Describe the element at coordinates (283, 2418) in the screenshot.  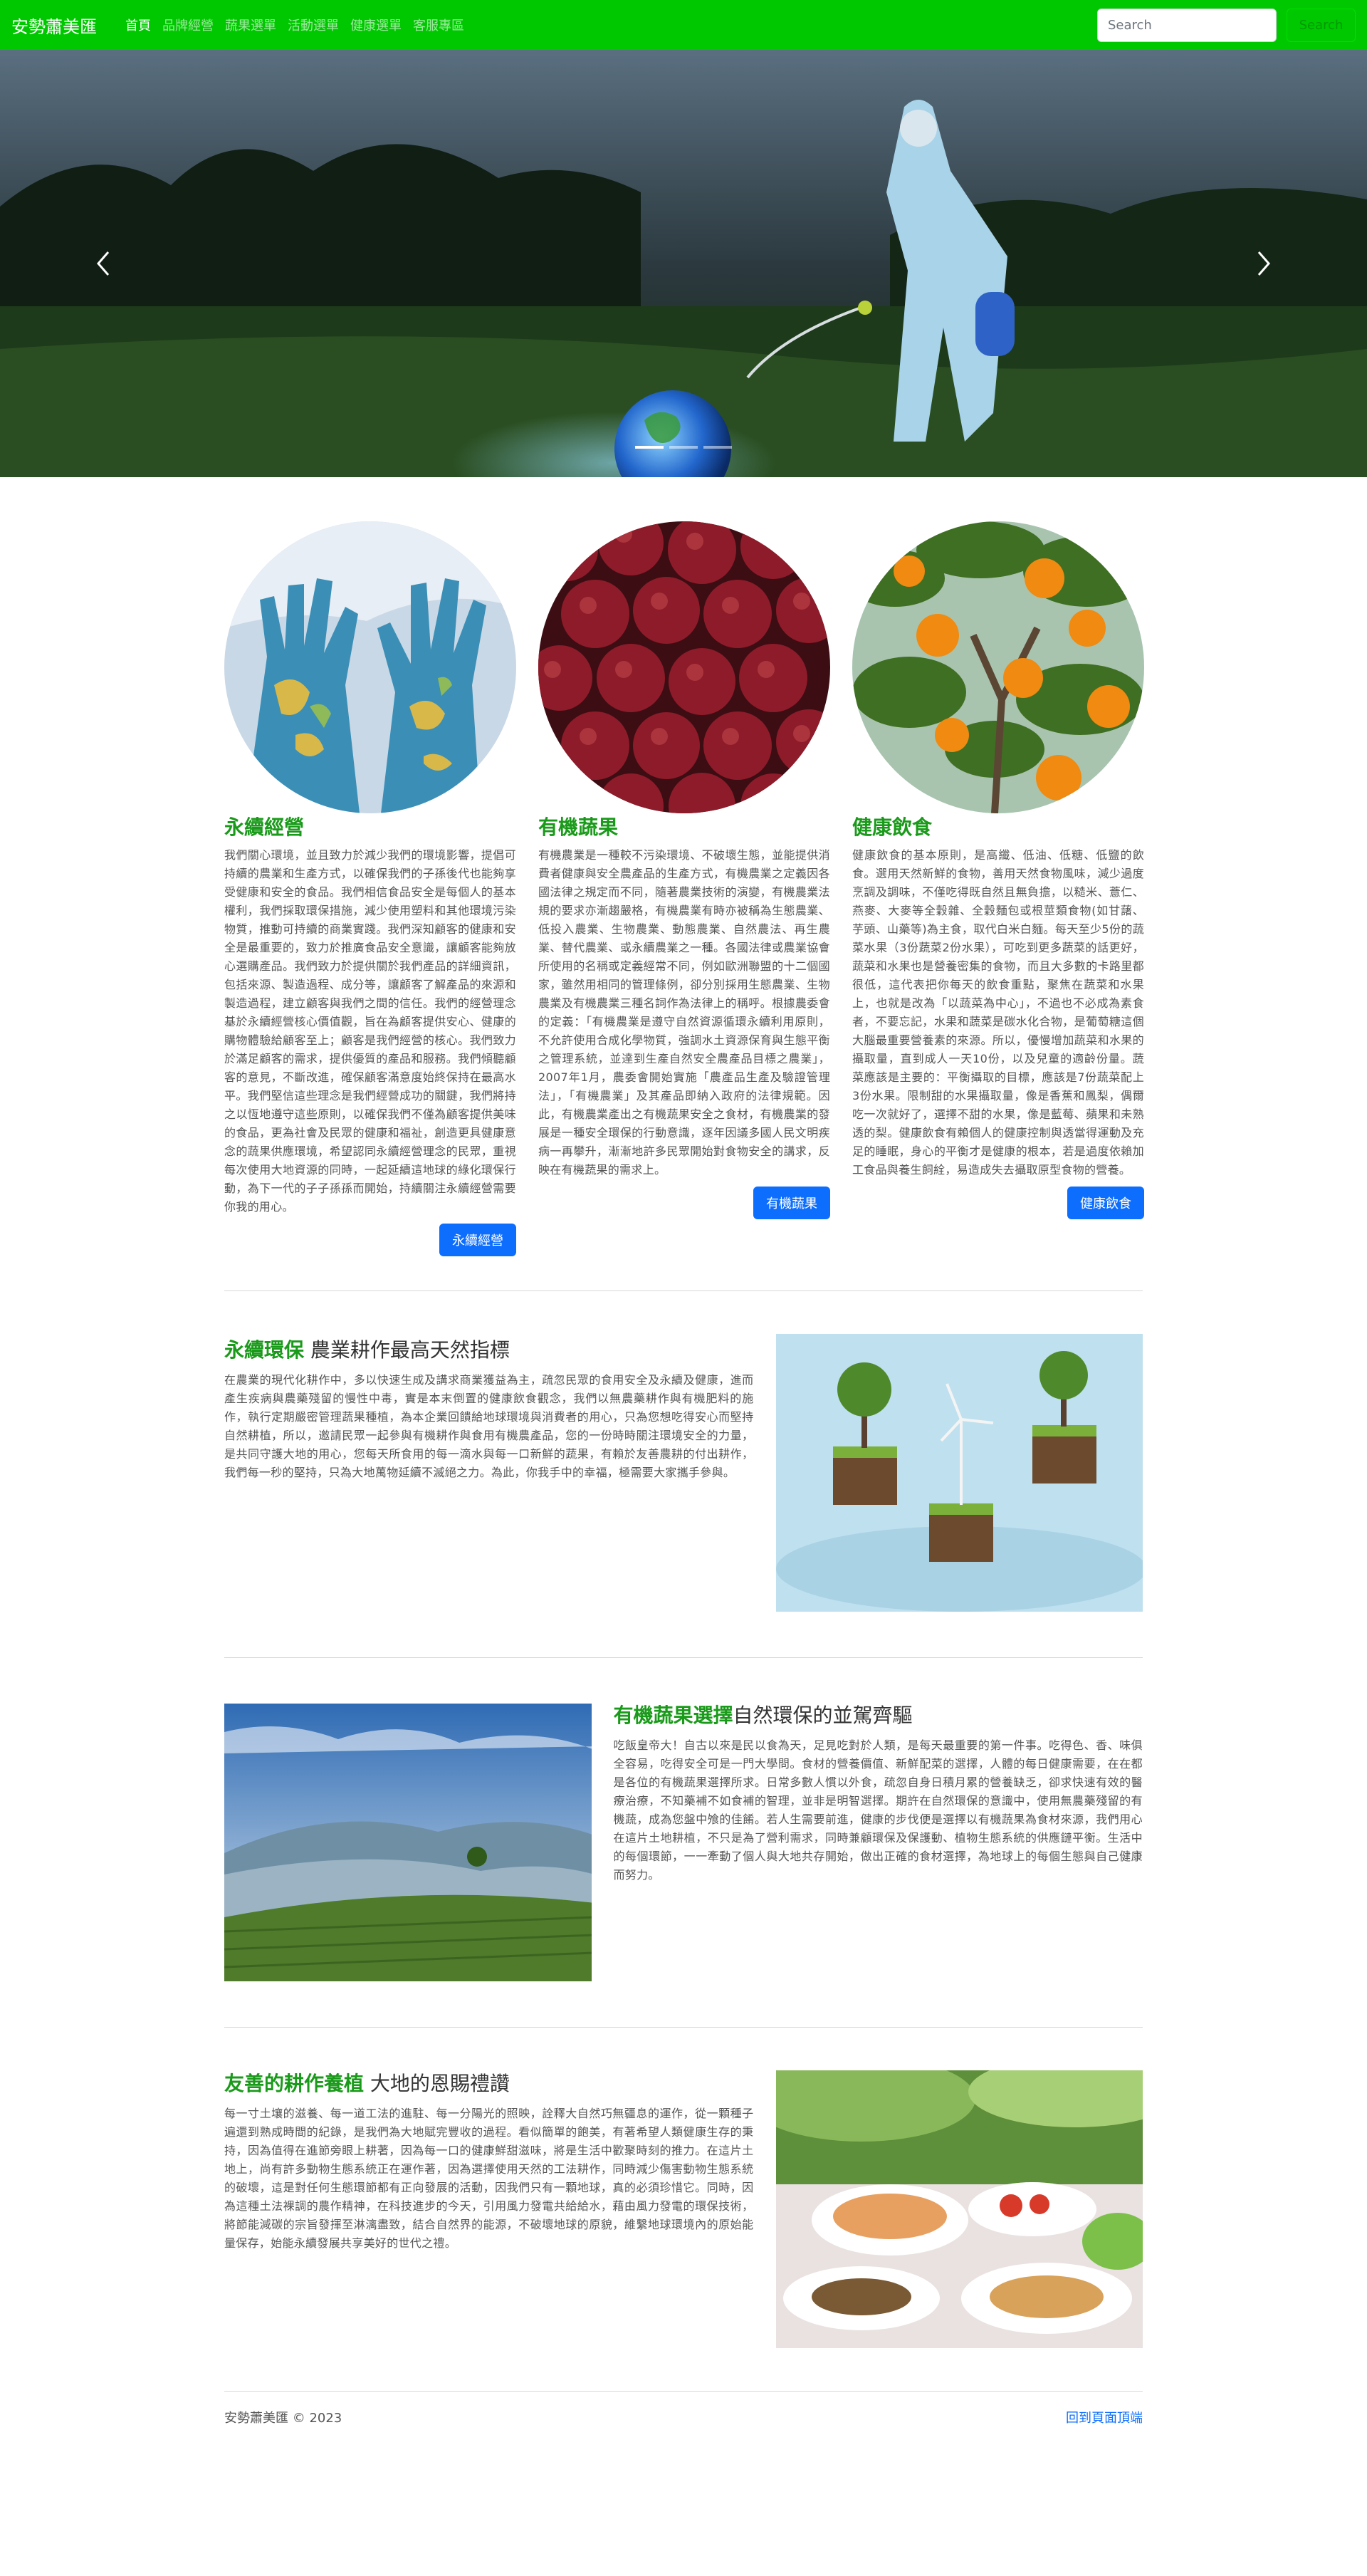
I see `copyright-text: 安勢蕭美匯 © 2023` at that location.